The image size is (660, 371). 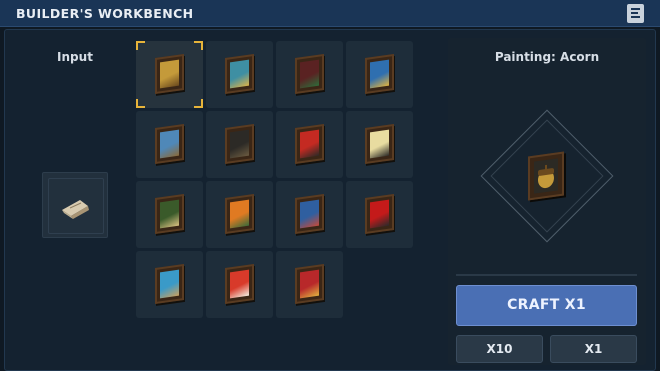 I want to click on scroll-paper-icon, so click(x=75, y=209).